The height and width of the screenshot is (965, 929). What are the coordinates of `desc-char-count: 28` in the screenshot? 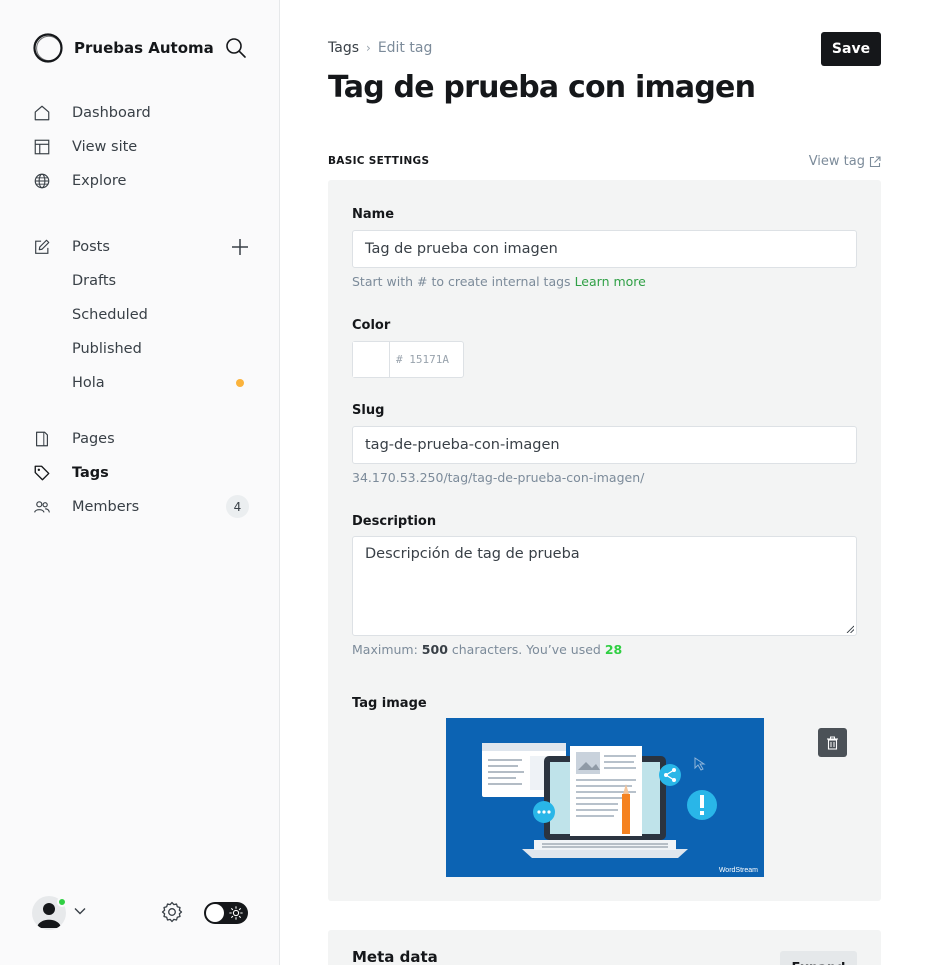 It's located at (613, 649).